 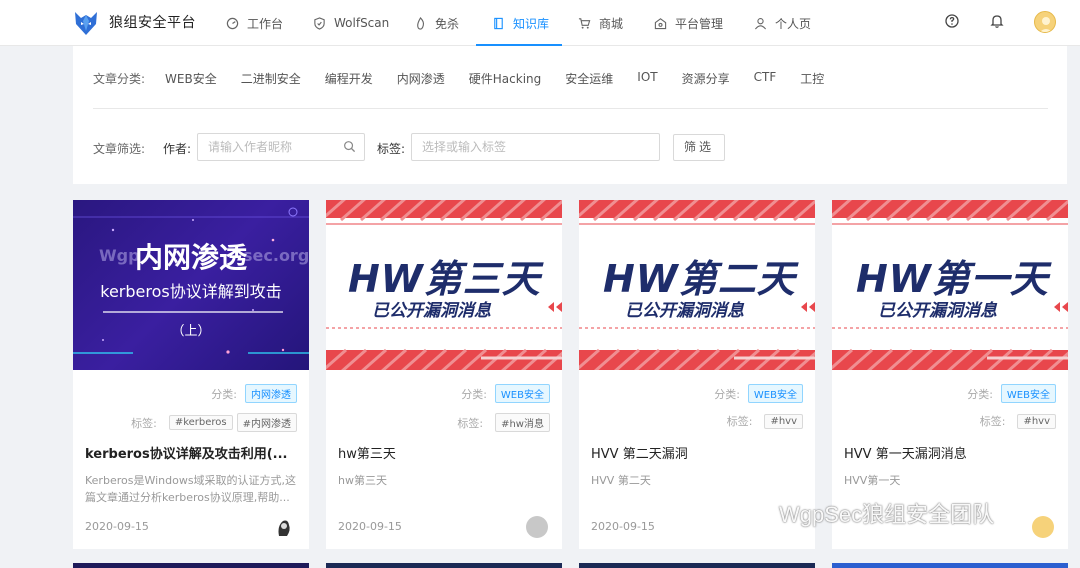 What do you see at coordinates (531, 23) in the screenshot?
I see `nav-knowledge-base-label: 知识库` at bounding box center [531, 23].